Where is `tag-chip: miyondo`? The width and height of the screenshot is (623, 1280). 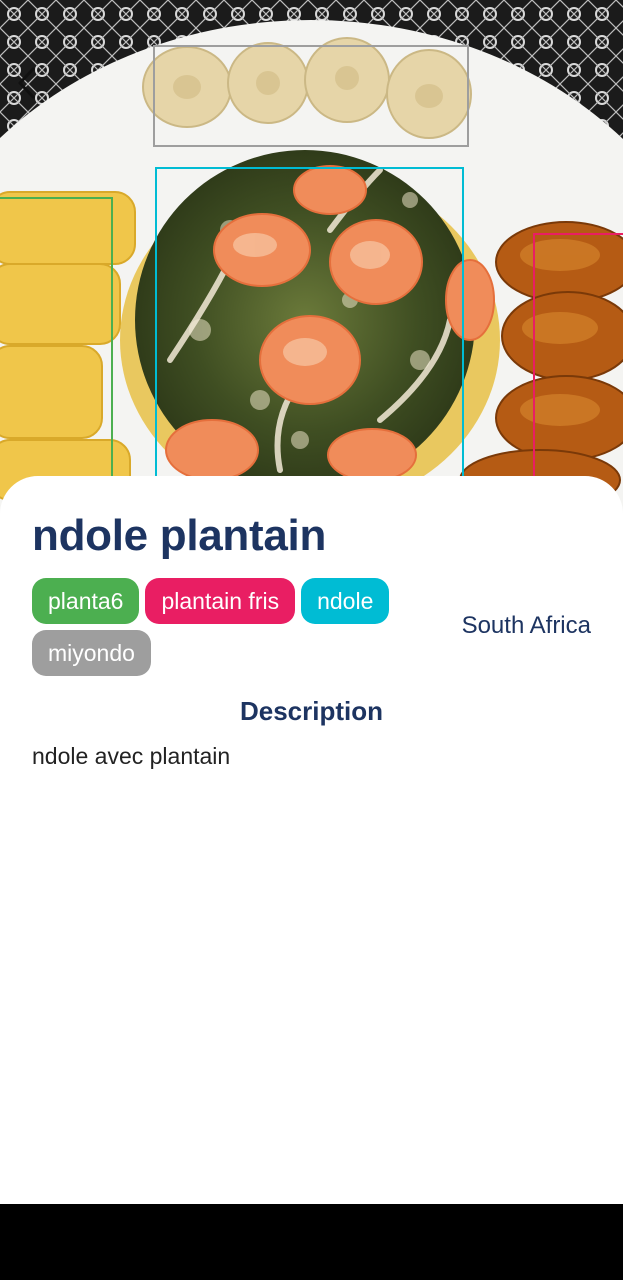 tag-chip: miyondo is located at coordinates (91, 653).